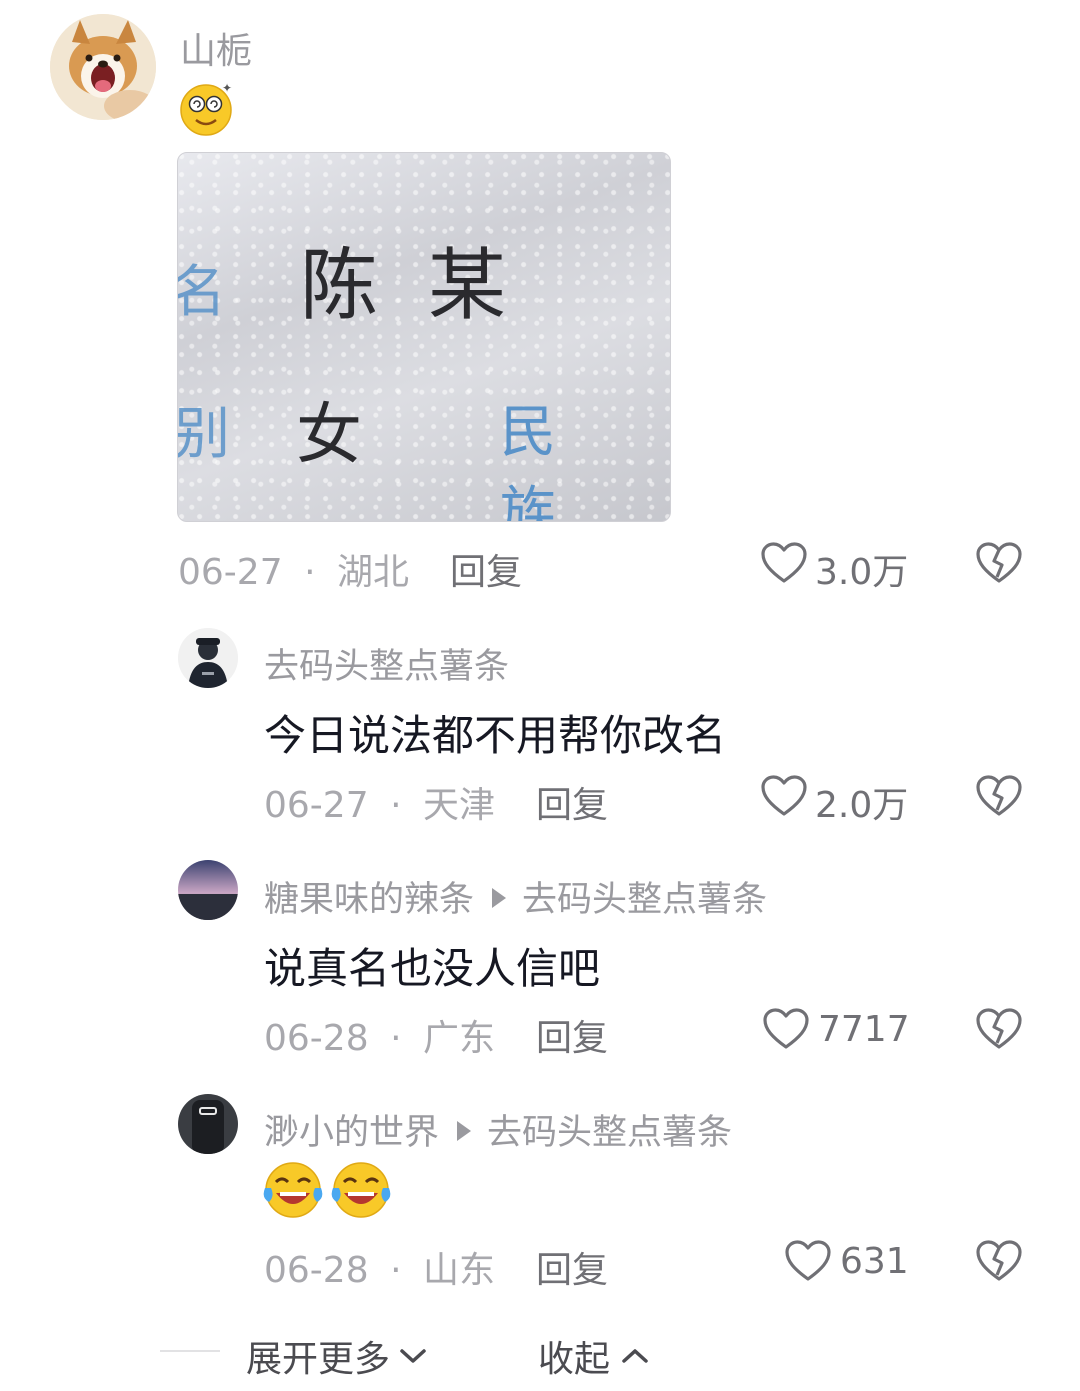 This screenshot has height=1391, width=1080. Describe the element at coordinates (413, 1356) in the screenshot. I see `chevron-down-icon` at that location.